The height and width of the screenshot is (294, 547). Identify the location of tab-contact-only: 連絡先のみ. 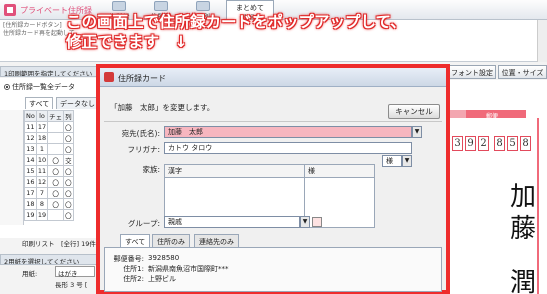
(216, 240).